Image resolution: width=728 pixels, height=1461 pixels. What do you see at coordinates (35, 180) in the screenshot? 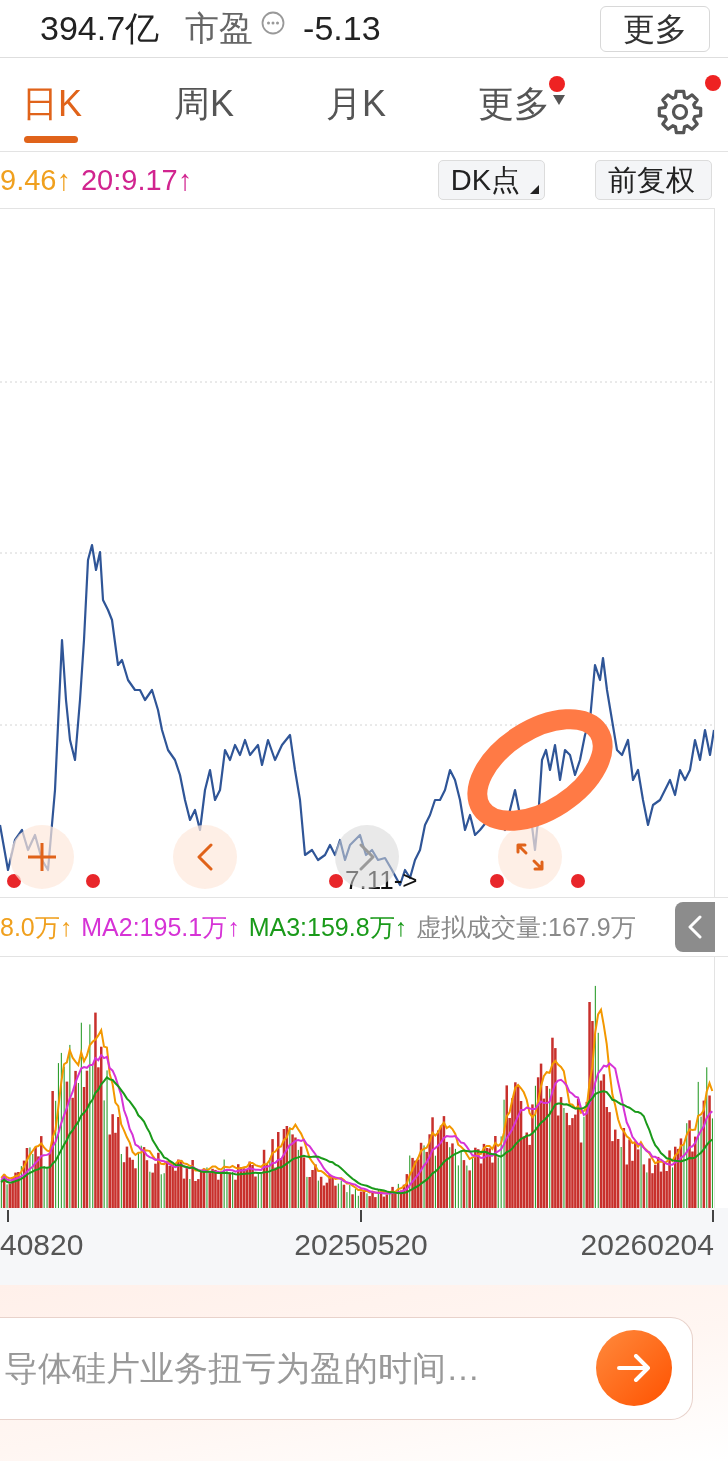
I see `price-average-text: 9.46↑` at bounding box center [35, 180].